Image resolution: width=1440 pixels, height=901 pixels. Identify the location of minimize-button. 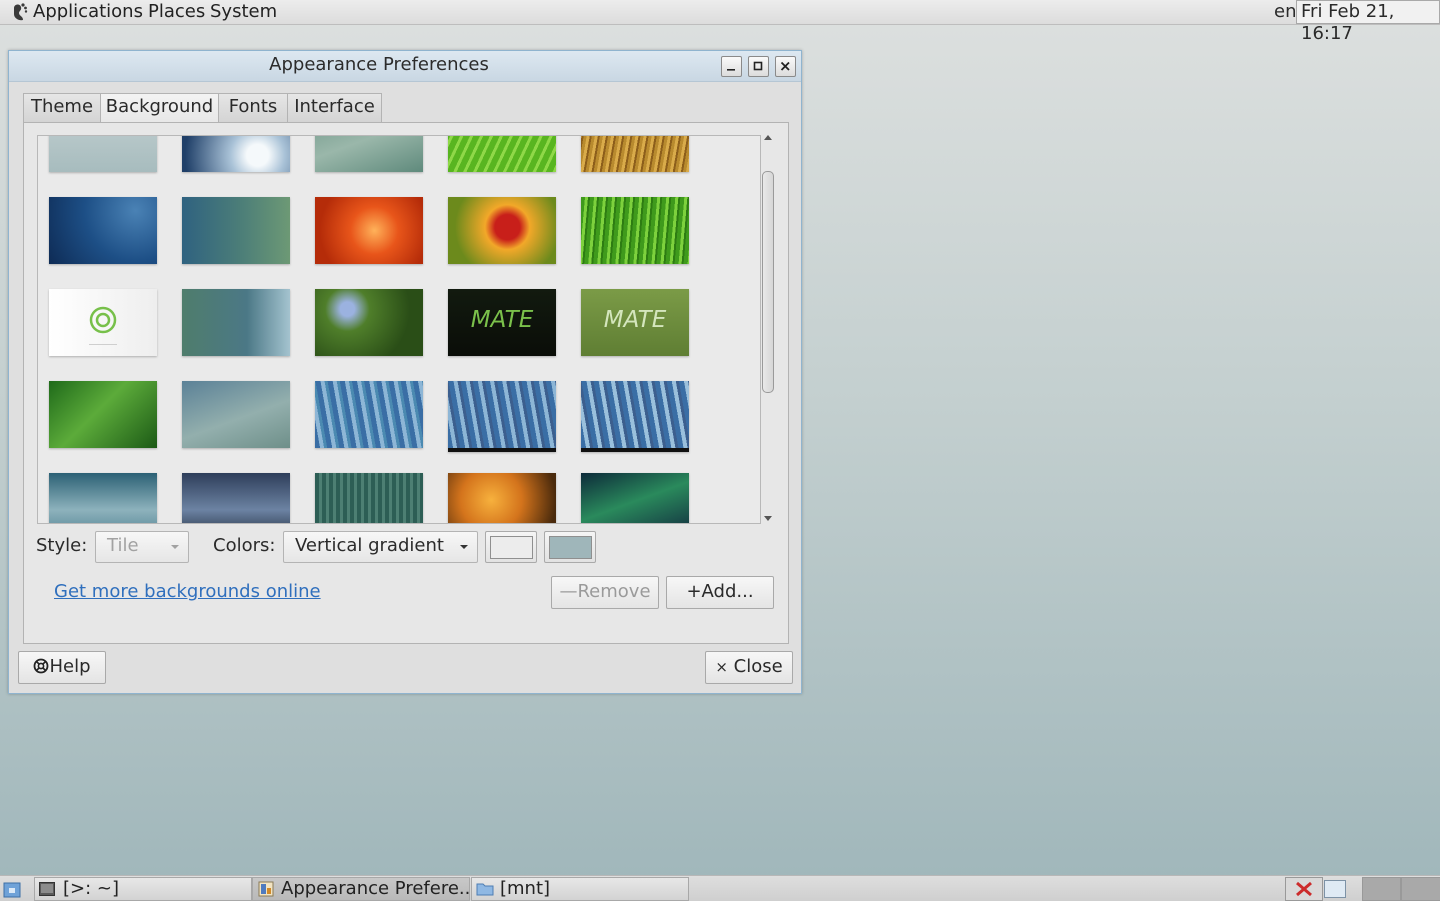
(731, 66).